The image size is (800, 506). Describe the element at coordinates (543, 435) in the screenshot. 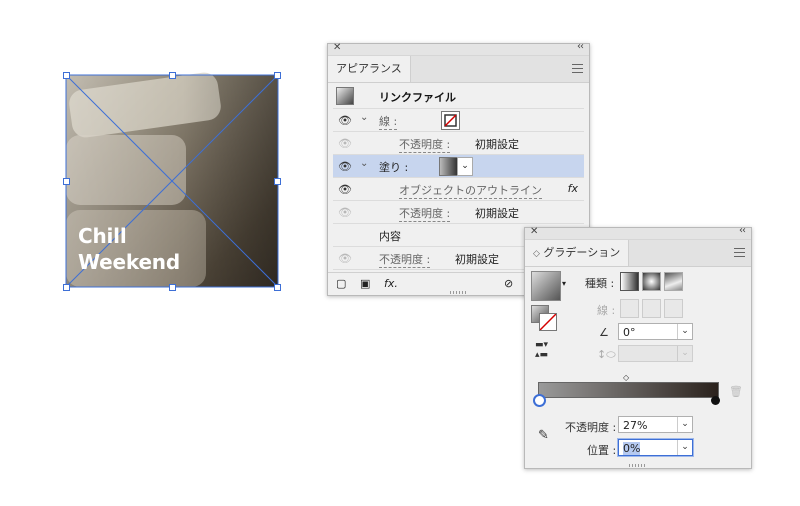

I see `eyedropper-icon: ✎` at that location.